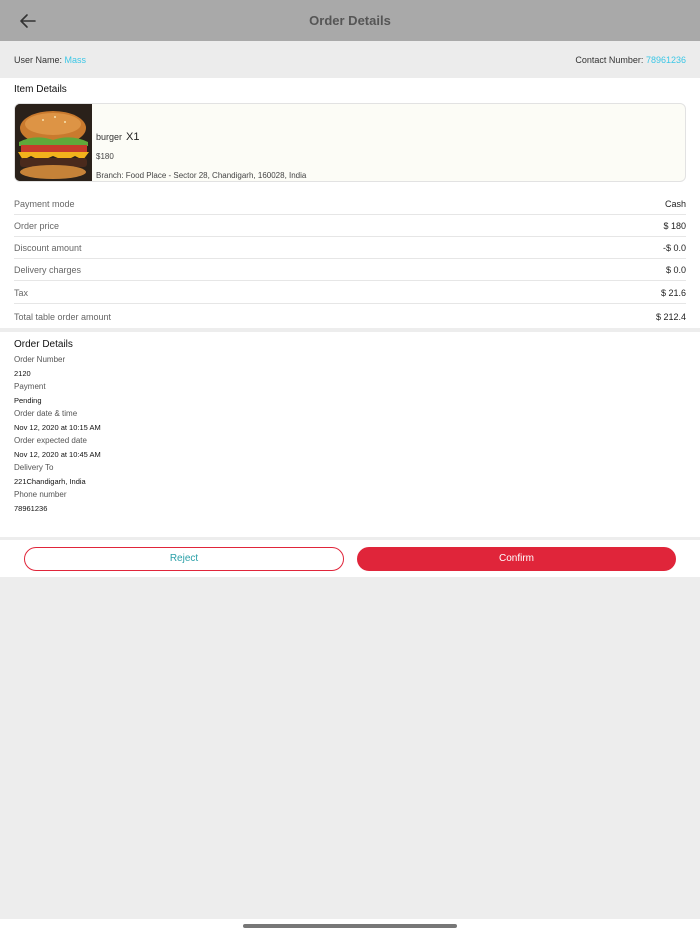  I want to click on contact-number-value: 78961236, so click(666, 60).